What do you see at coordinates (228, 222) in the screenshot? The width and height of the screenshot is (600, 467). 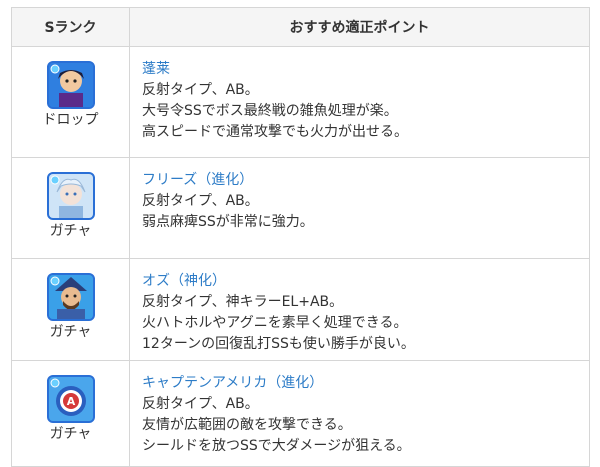 I see `description-line: 弱点麻痺SSが非常に強力。` at bounding box center [228, 222].